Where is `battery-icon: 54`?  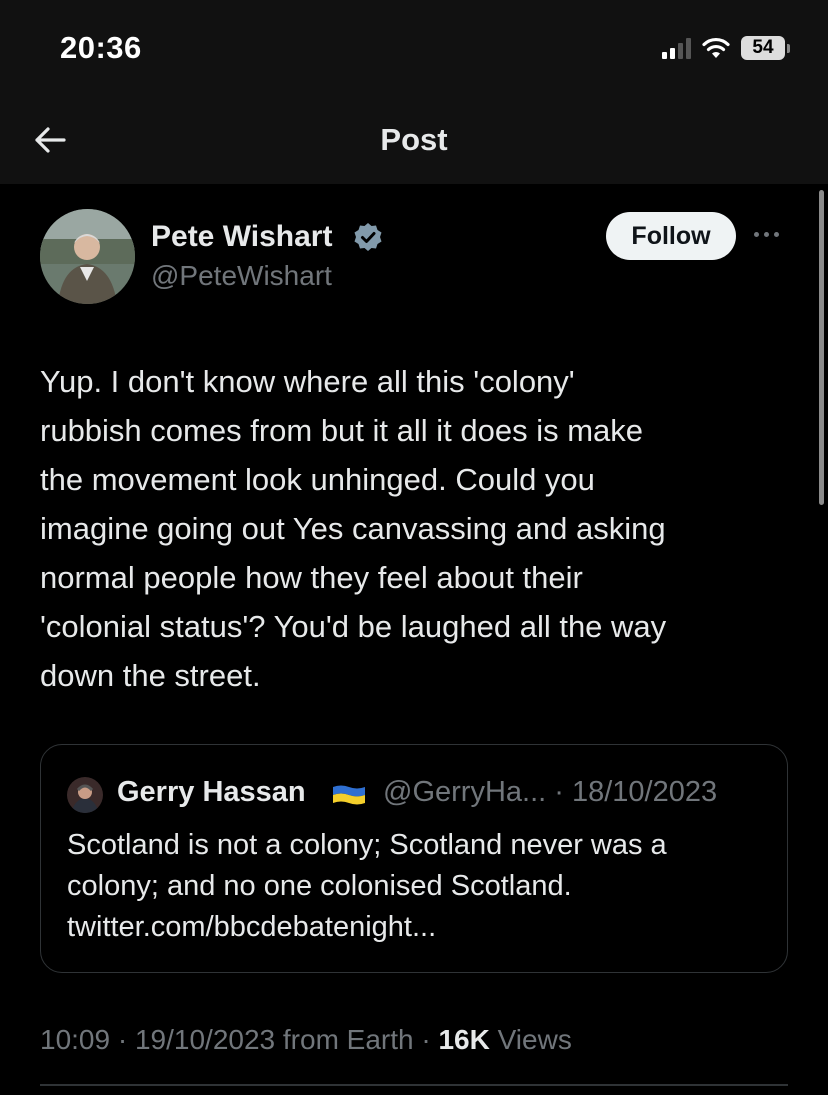
battery-icon: 54 is located at coordinates (765, 48).